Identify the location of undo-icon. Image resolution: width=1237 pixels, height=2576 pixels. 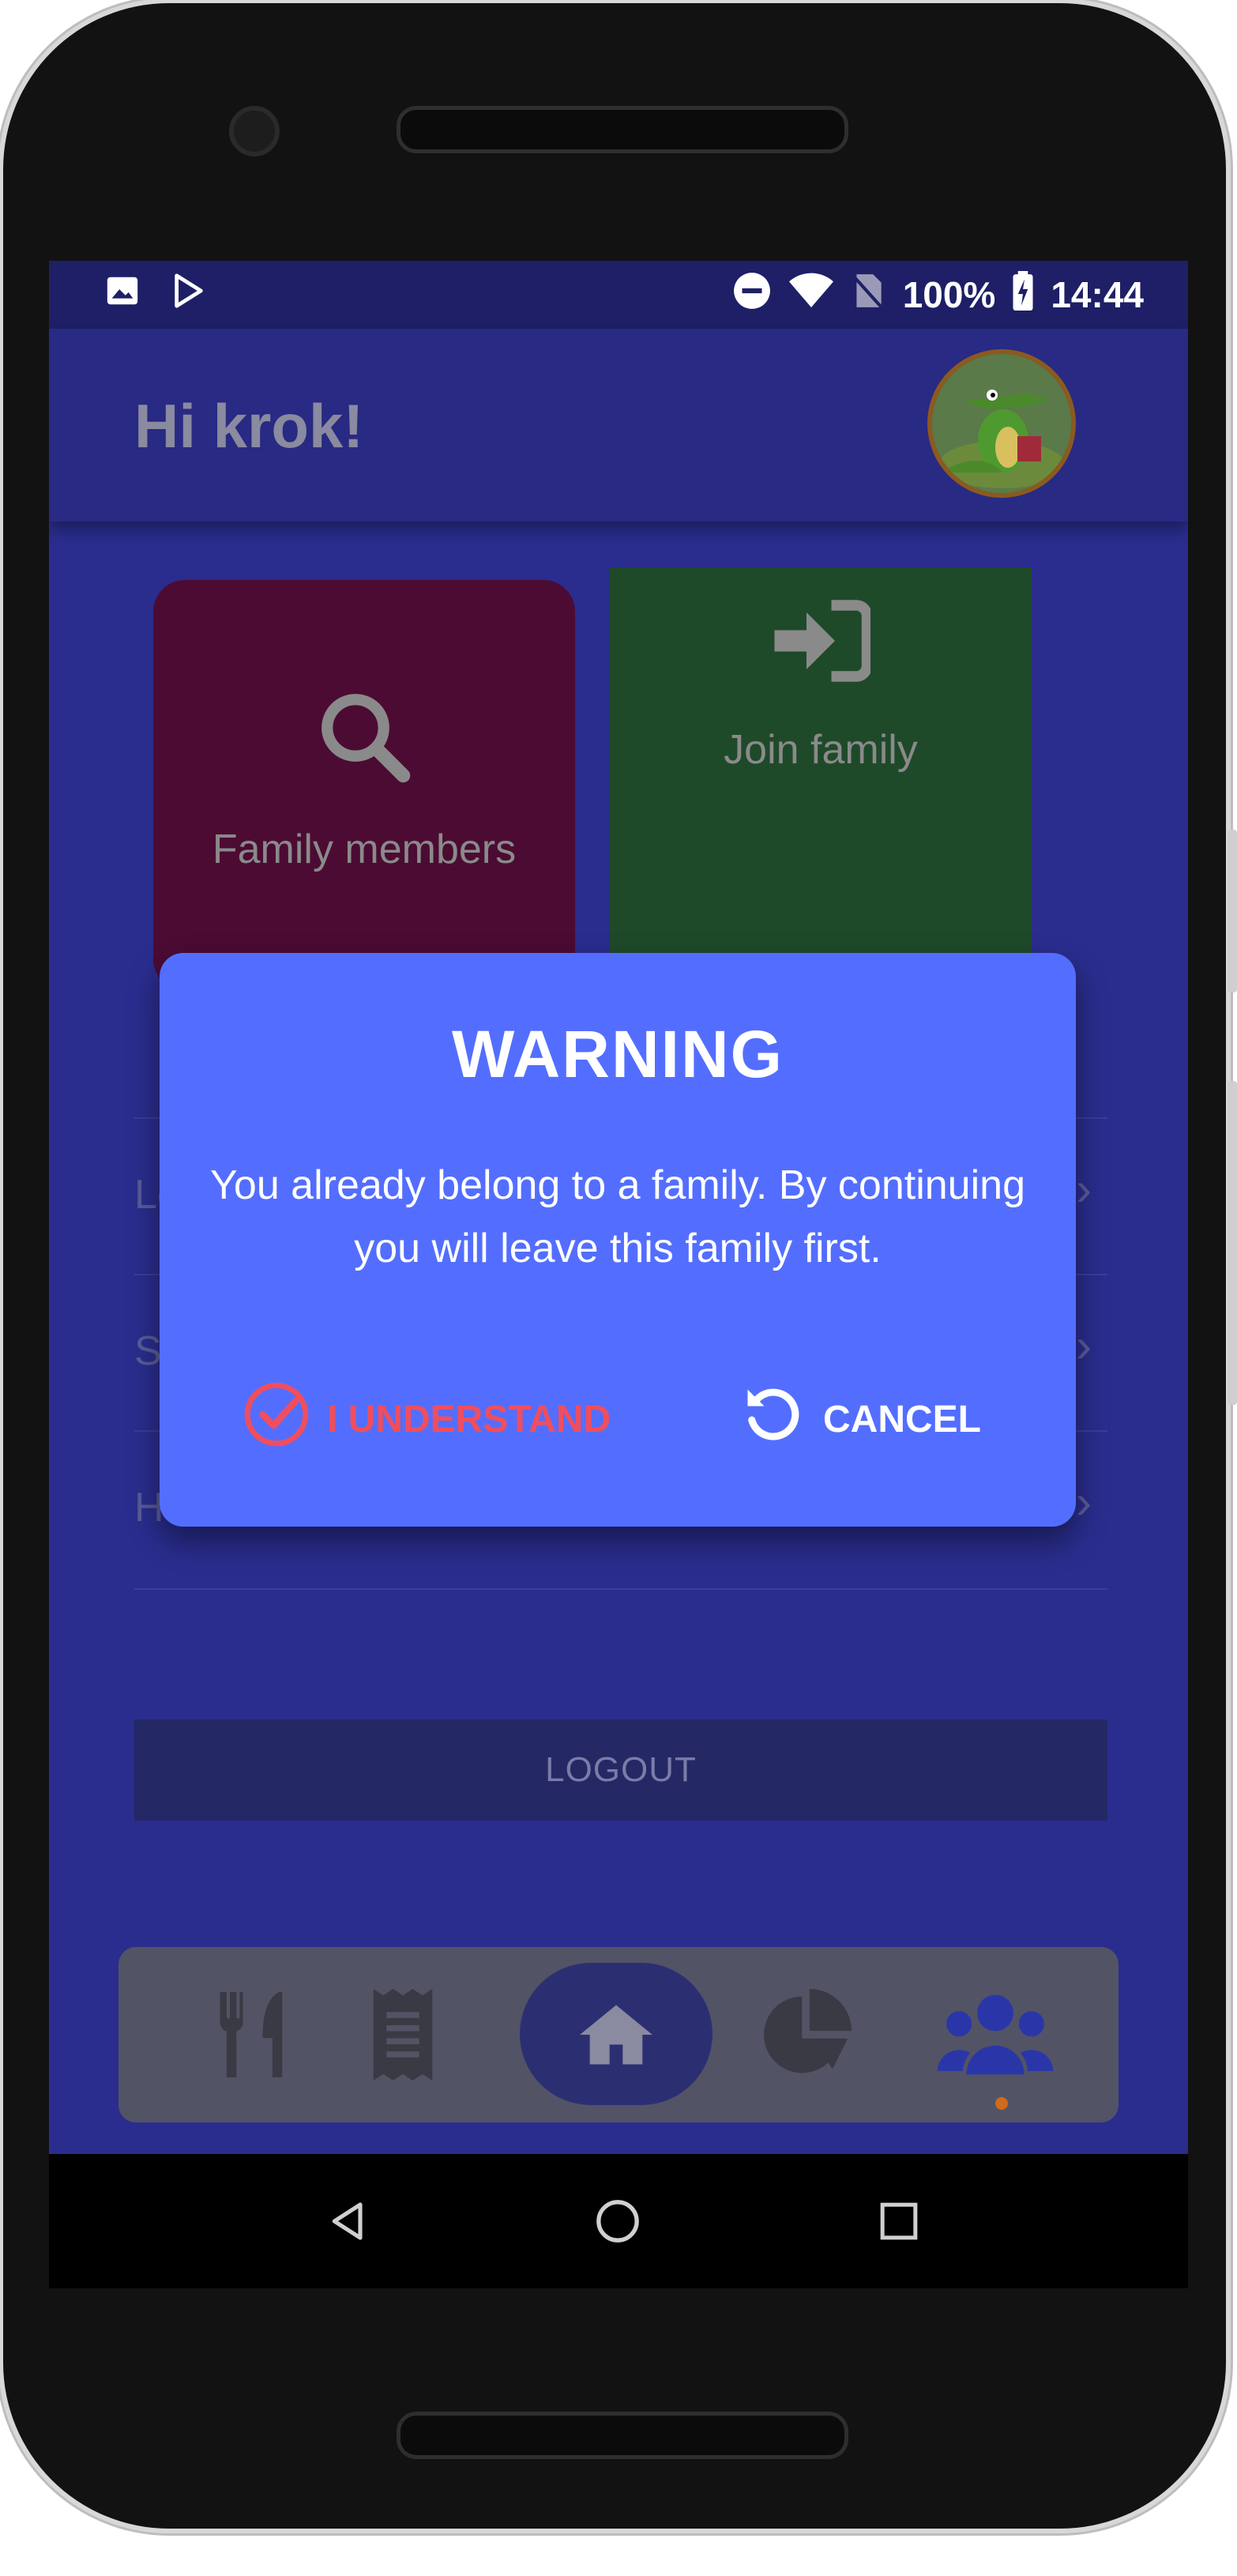
(772, 1419).